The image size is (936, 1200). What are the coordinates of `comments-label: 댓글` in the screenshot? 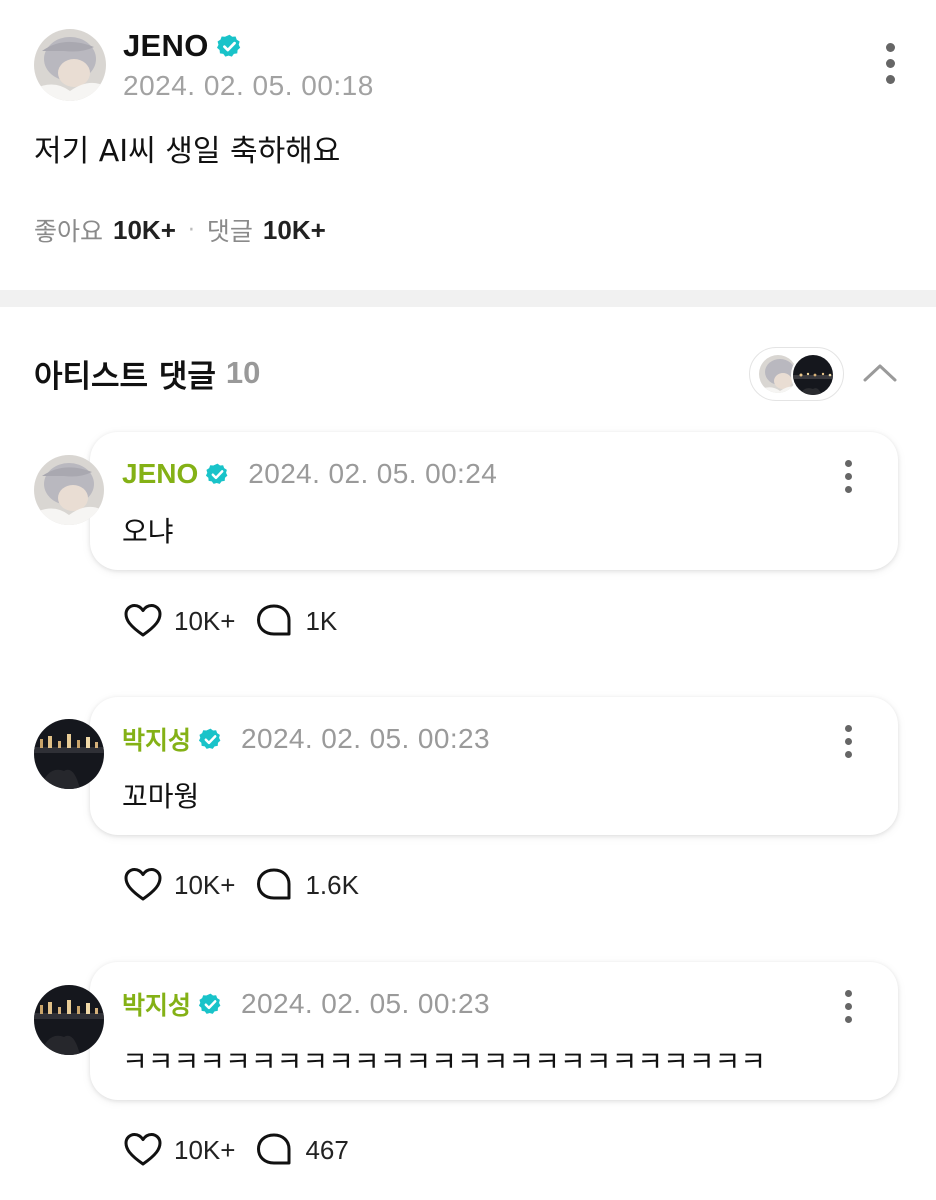 It's located at (229, 231).